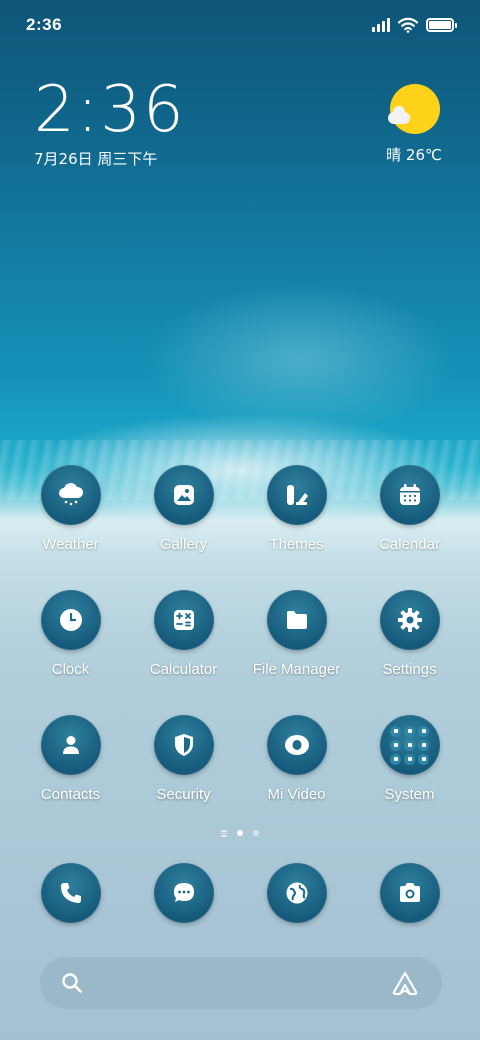 Image resolution: width=480 pixels, height=1040 pixels. What do you see at coordinates (405, 983) in the screenshot?
I see `app-vault-icon` at bounding box center [405, 983].